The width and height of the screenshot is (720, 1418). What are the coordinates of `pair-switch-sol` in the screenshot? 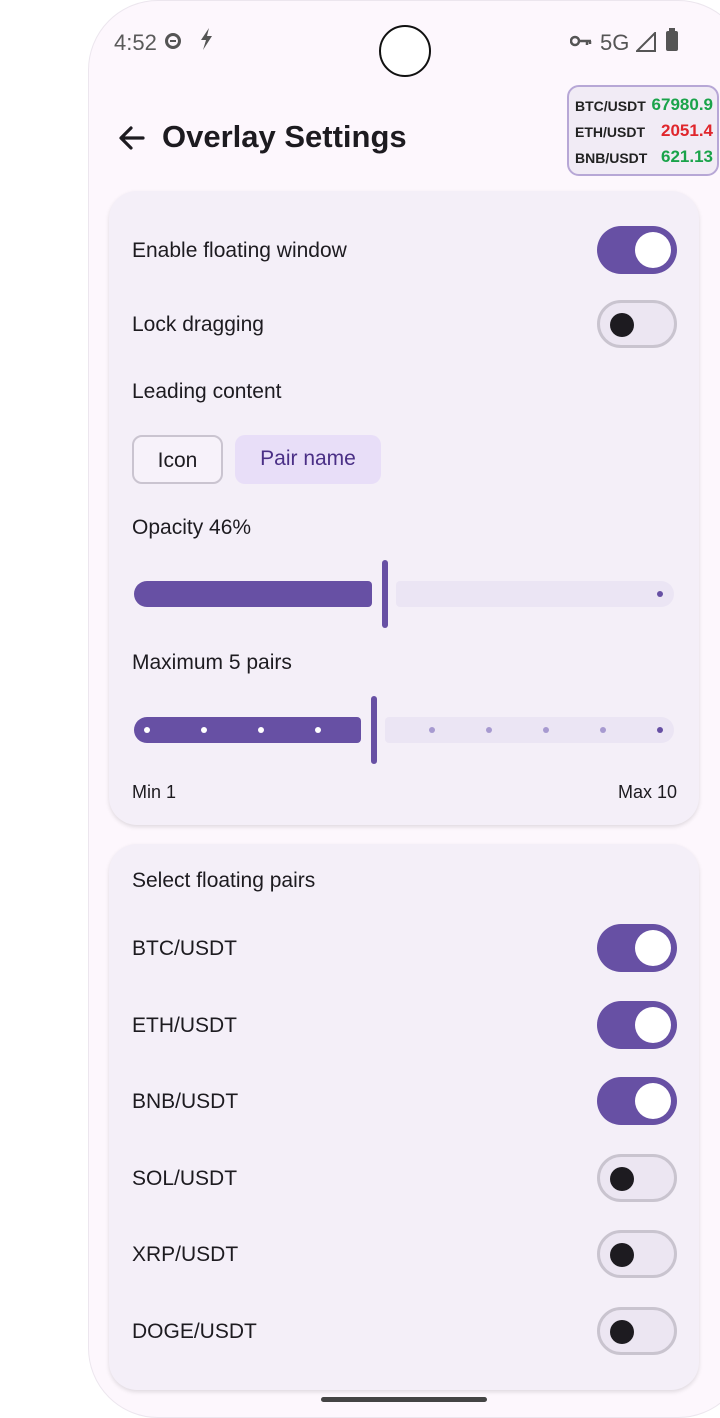 It's located at (637, 1178).